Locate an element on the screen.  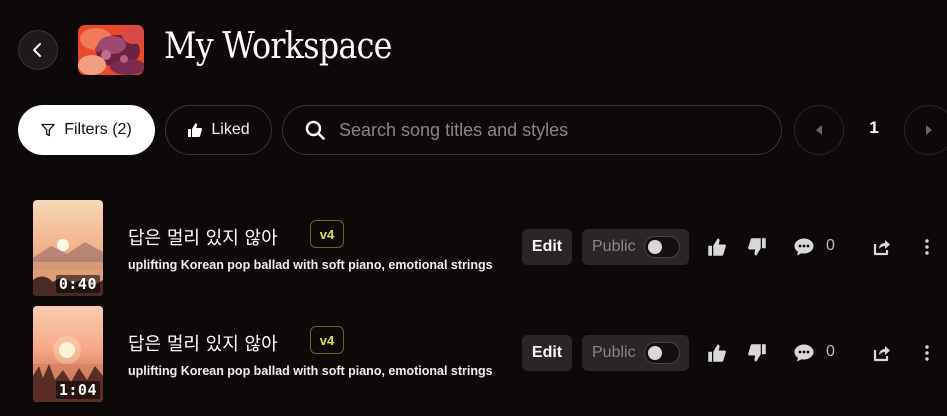
song-duration: 1:04 is located at coordinates (77, 390).